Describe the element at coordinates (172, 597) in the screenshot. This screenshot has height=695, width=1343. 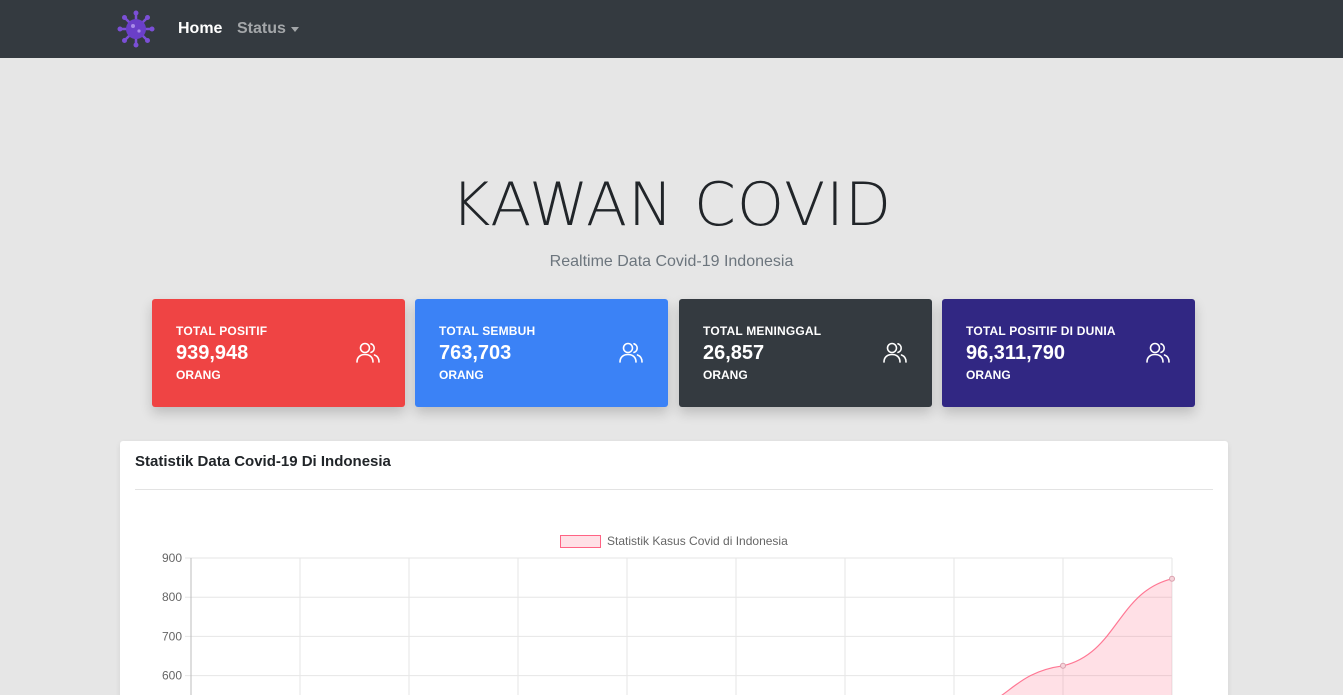
I see `y-tick-label: 800` at that location.